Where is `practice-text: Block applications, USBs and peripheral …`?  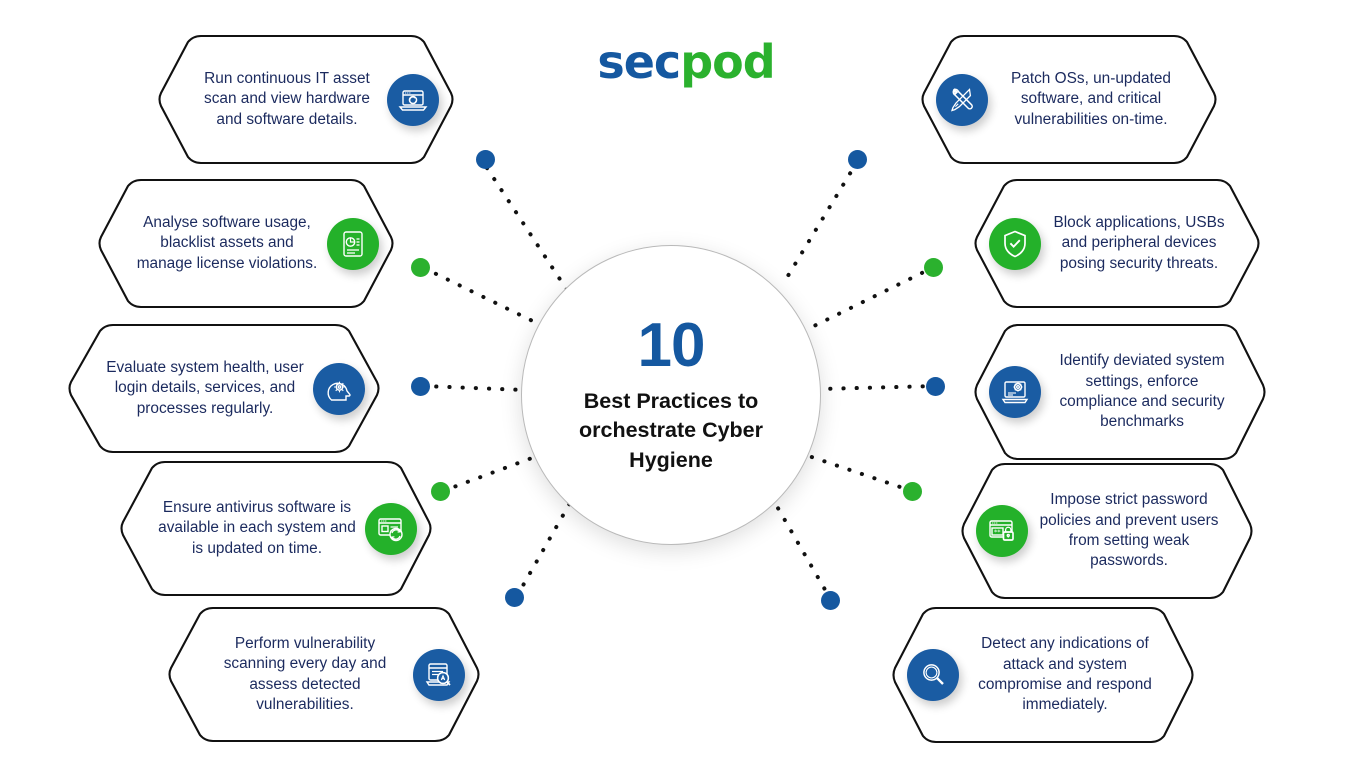 practice-text: Block applications, USBs and peripheral … is located at coordinates (1139, 242).